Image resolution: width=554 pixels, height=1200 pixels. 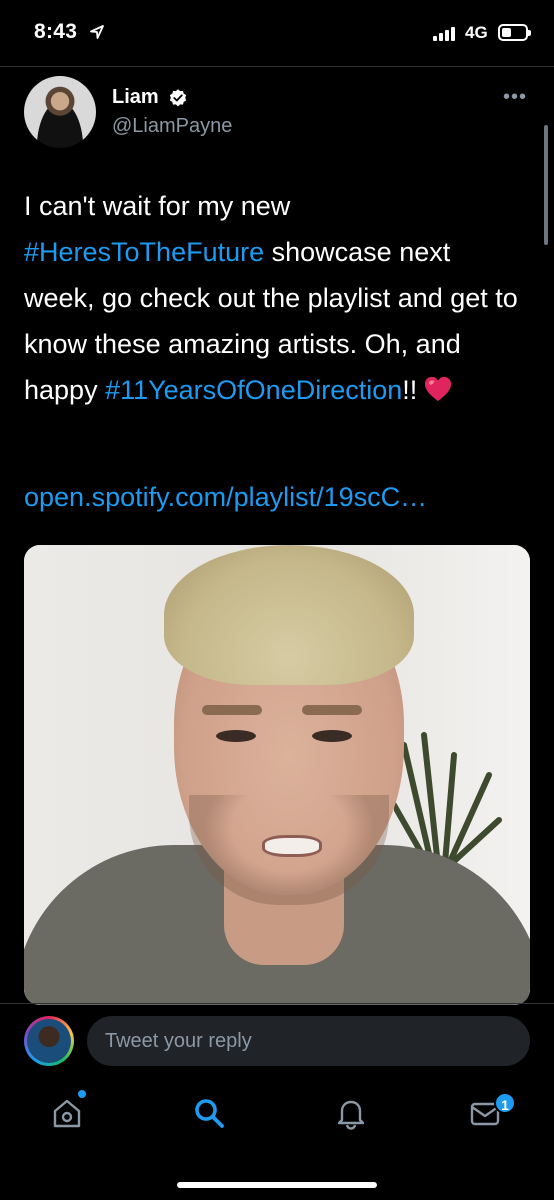 What do you see at coordinates (277, 33) in the screenshot?
I see `status-bar: 8:43 4G` at bounding box center [277, 33].